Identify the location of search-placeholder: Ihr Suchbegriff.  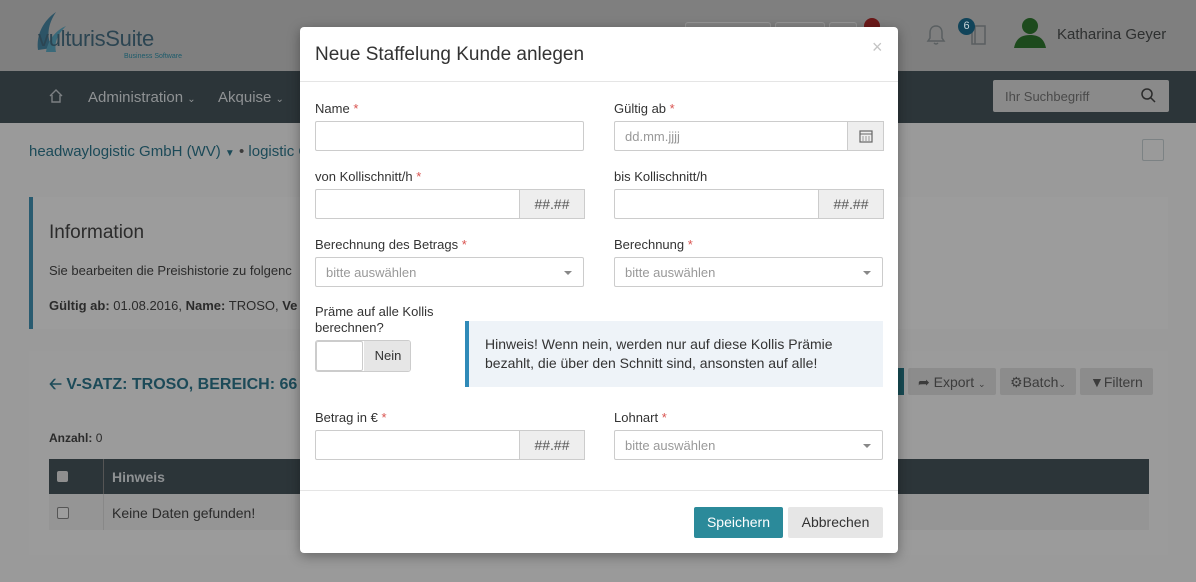
(1047, 96).